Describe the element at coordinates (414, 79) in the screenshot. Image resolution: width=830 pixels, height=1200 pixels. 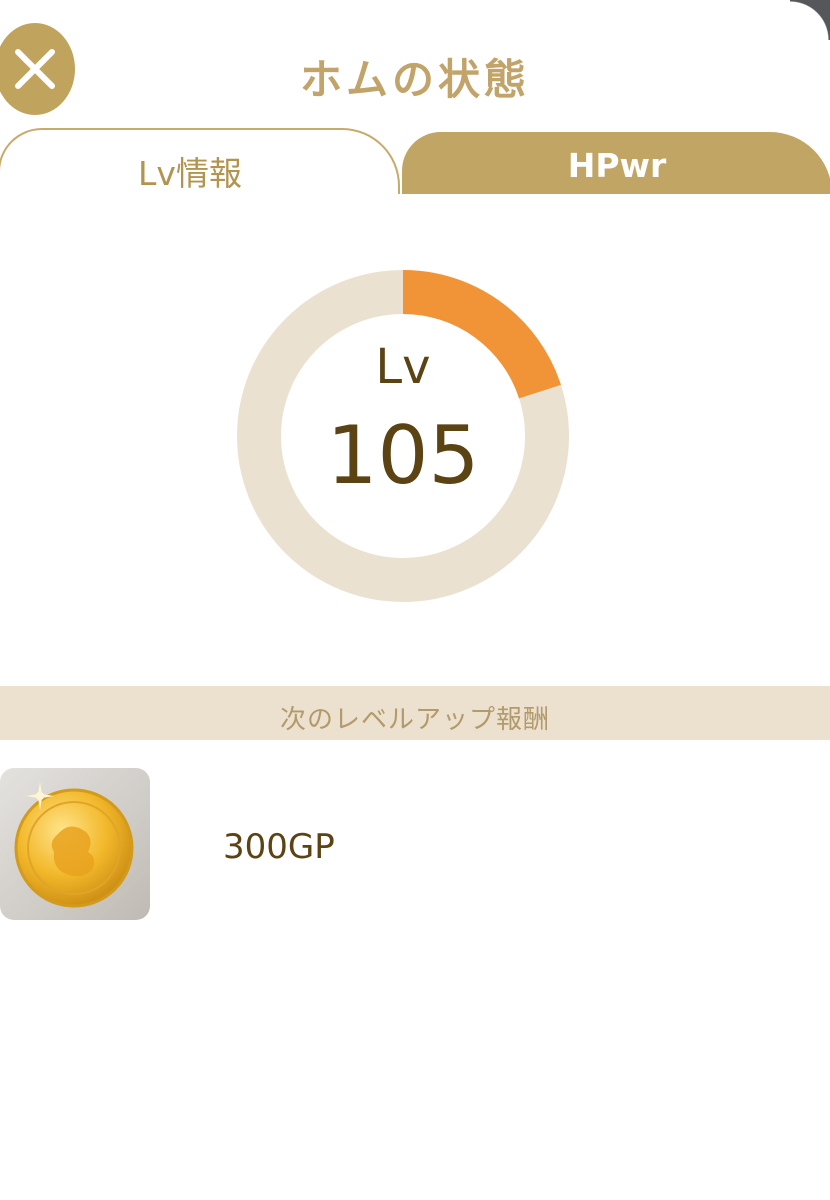
I see `page-title: ホムの状態` at that location.